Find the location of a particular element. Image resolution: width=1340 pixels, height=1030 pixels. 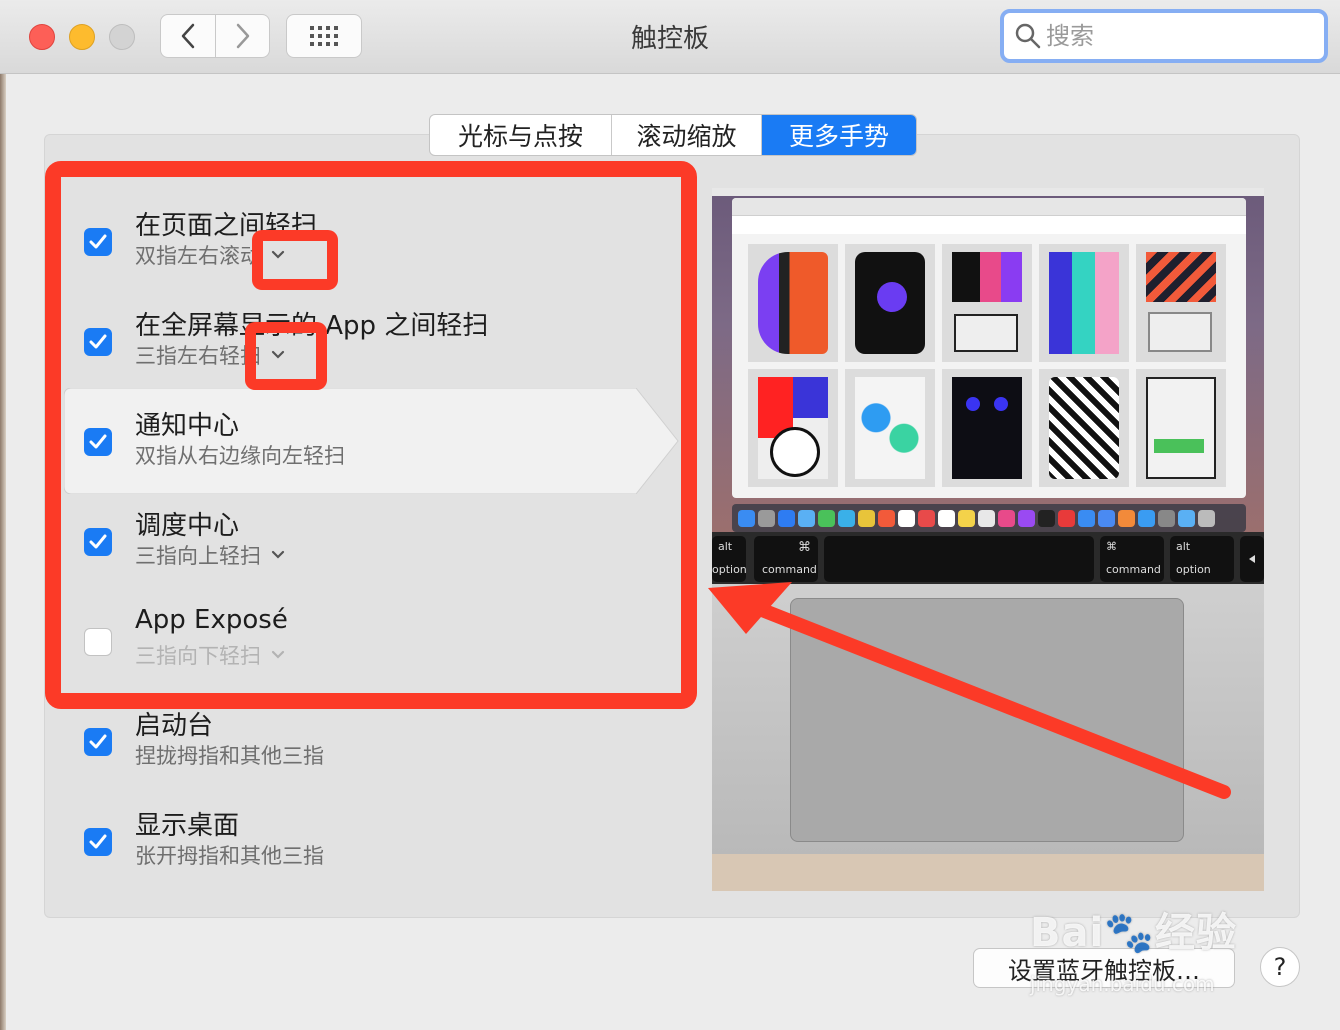

annotation-arrow-icon is located at coordinates (969, 690).